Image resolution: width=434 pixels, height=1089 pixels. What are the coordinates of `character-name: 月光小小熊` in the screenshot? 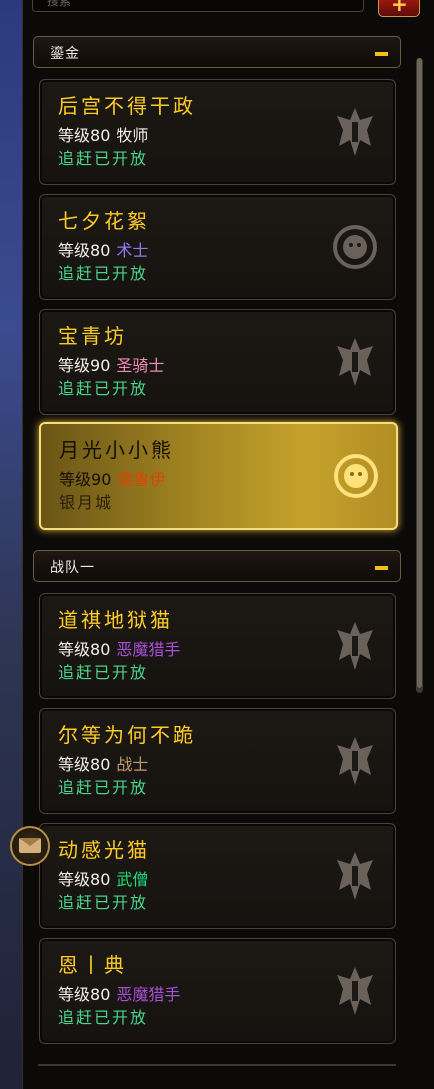 It's located at (116, 450).